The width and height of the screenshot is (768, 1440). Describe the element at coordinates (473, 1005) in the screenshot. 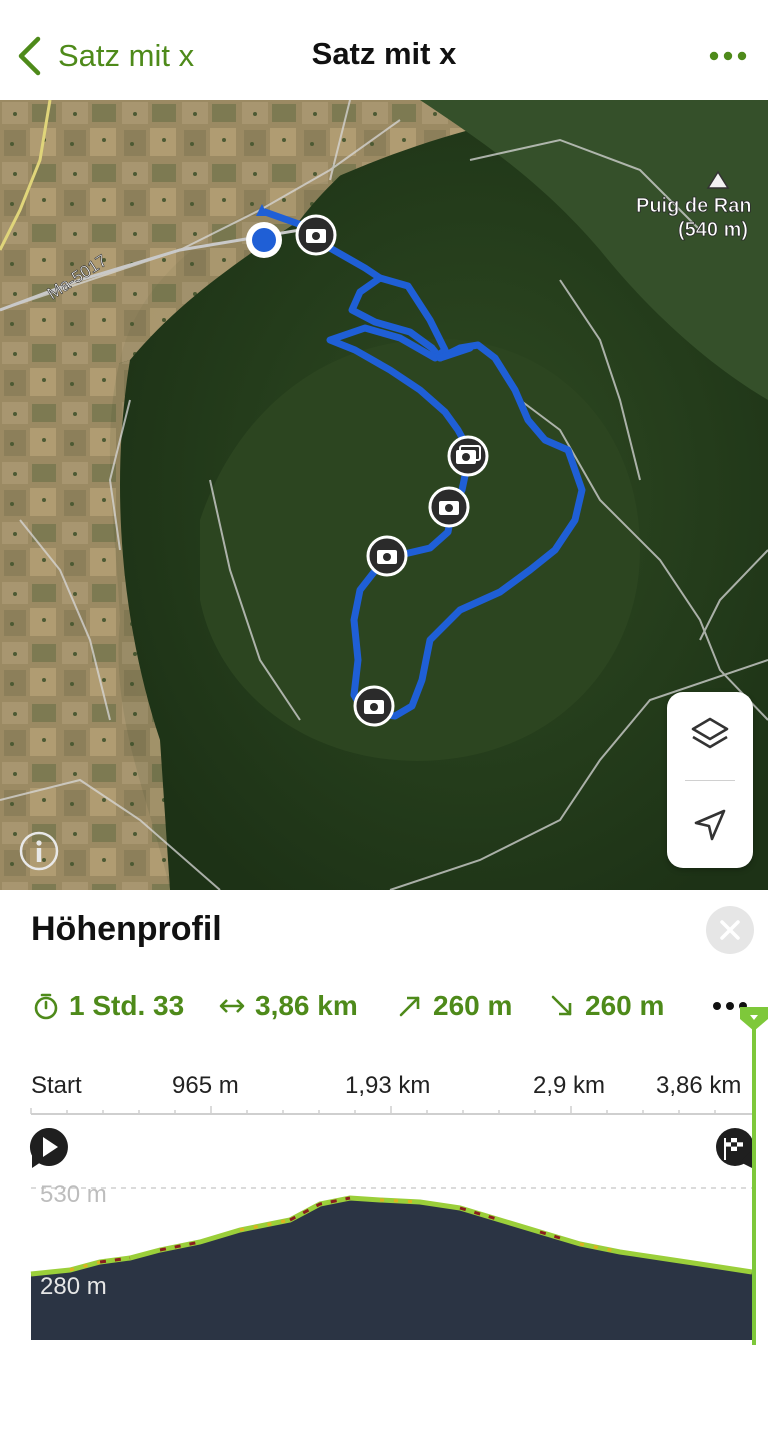

I see `ascent-value: 260 m` at that location.